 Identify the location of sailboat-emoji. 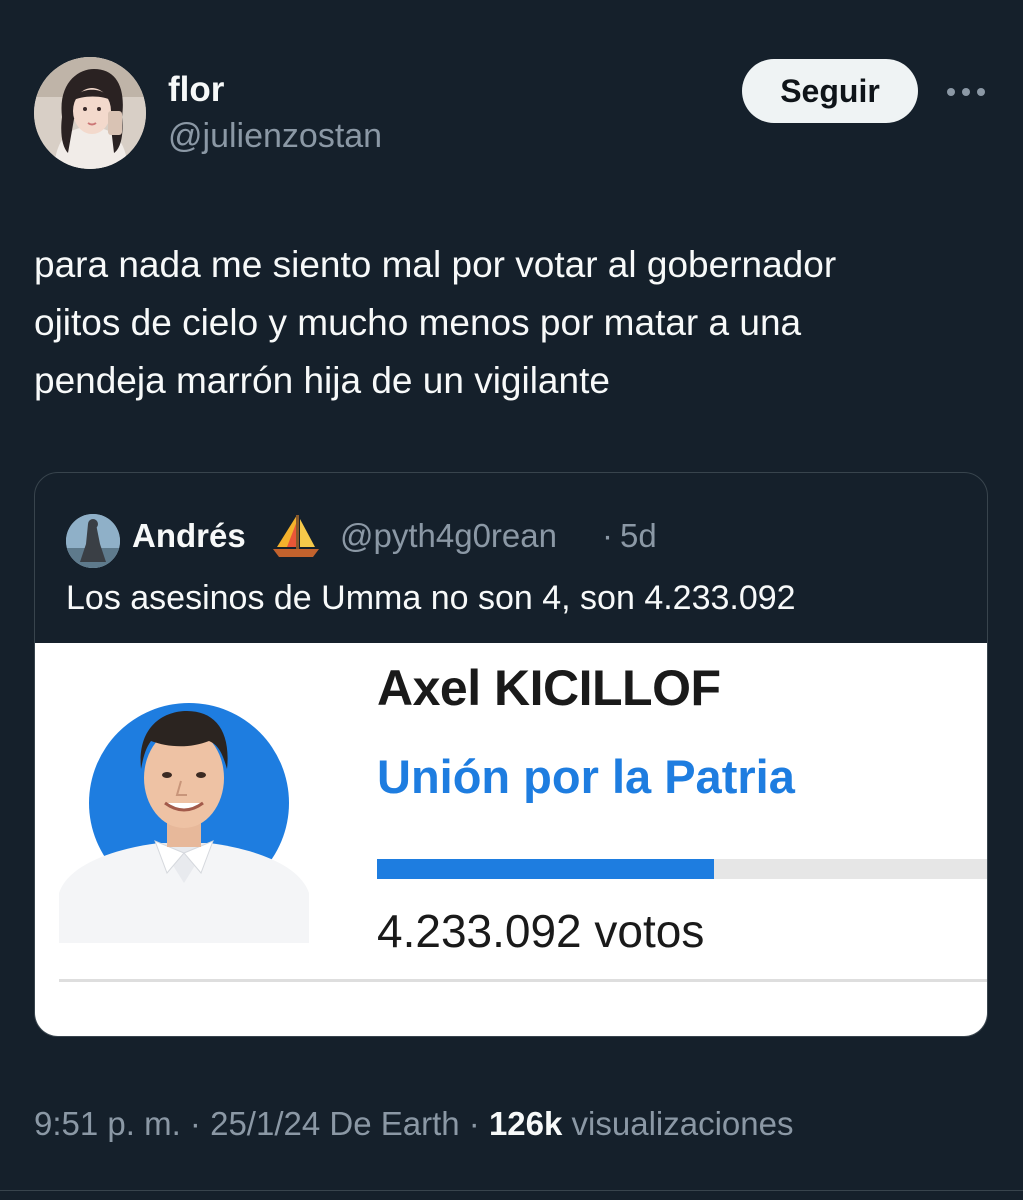
(296, 536).